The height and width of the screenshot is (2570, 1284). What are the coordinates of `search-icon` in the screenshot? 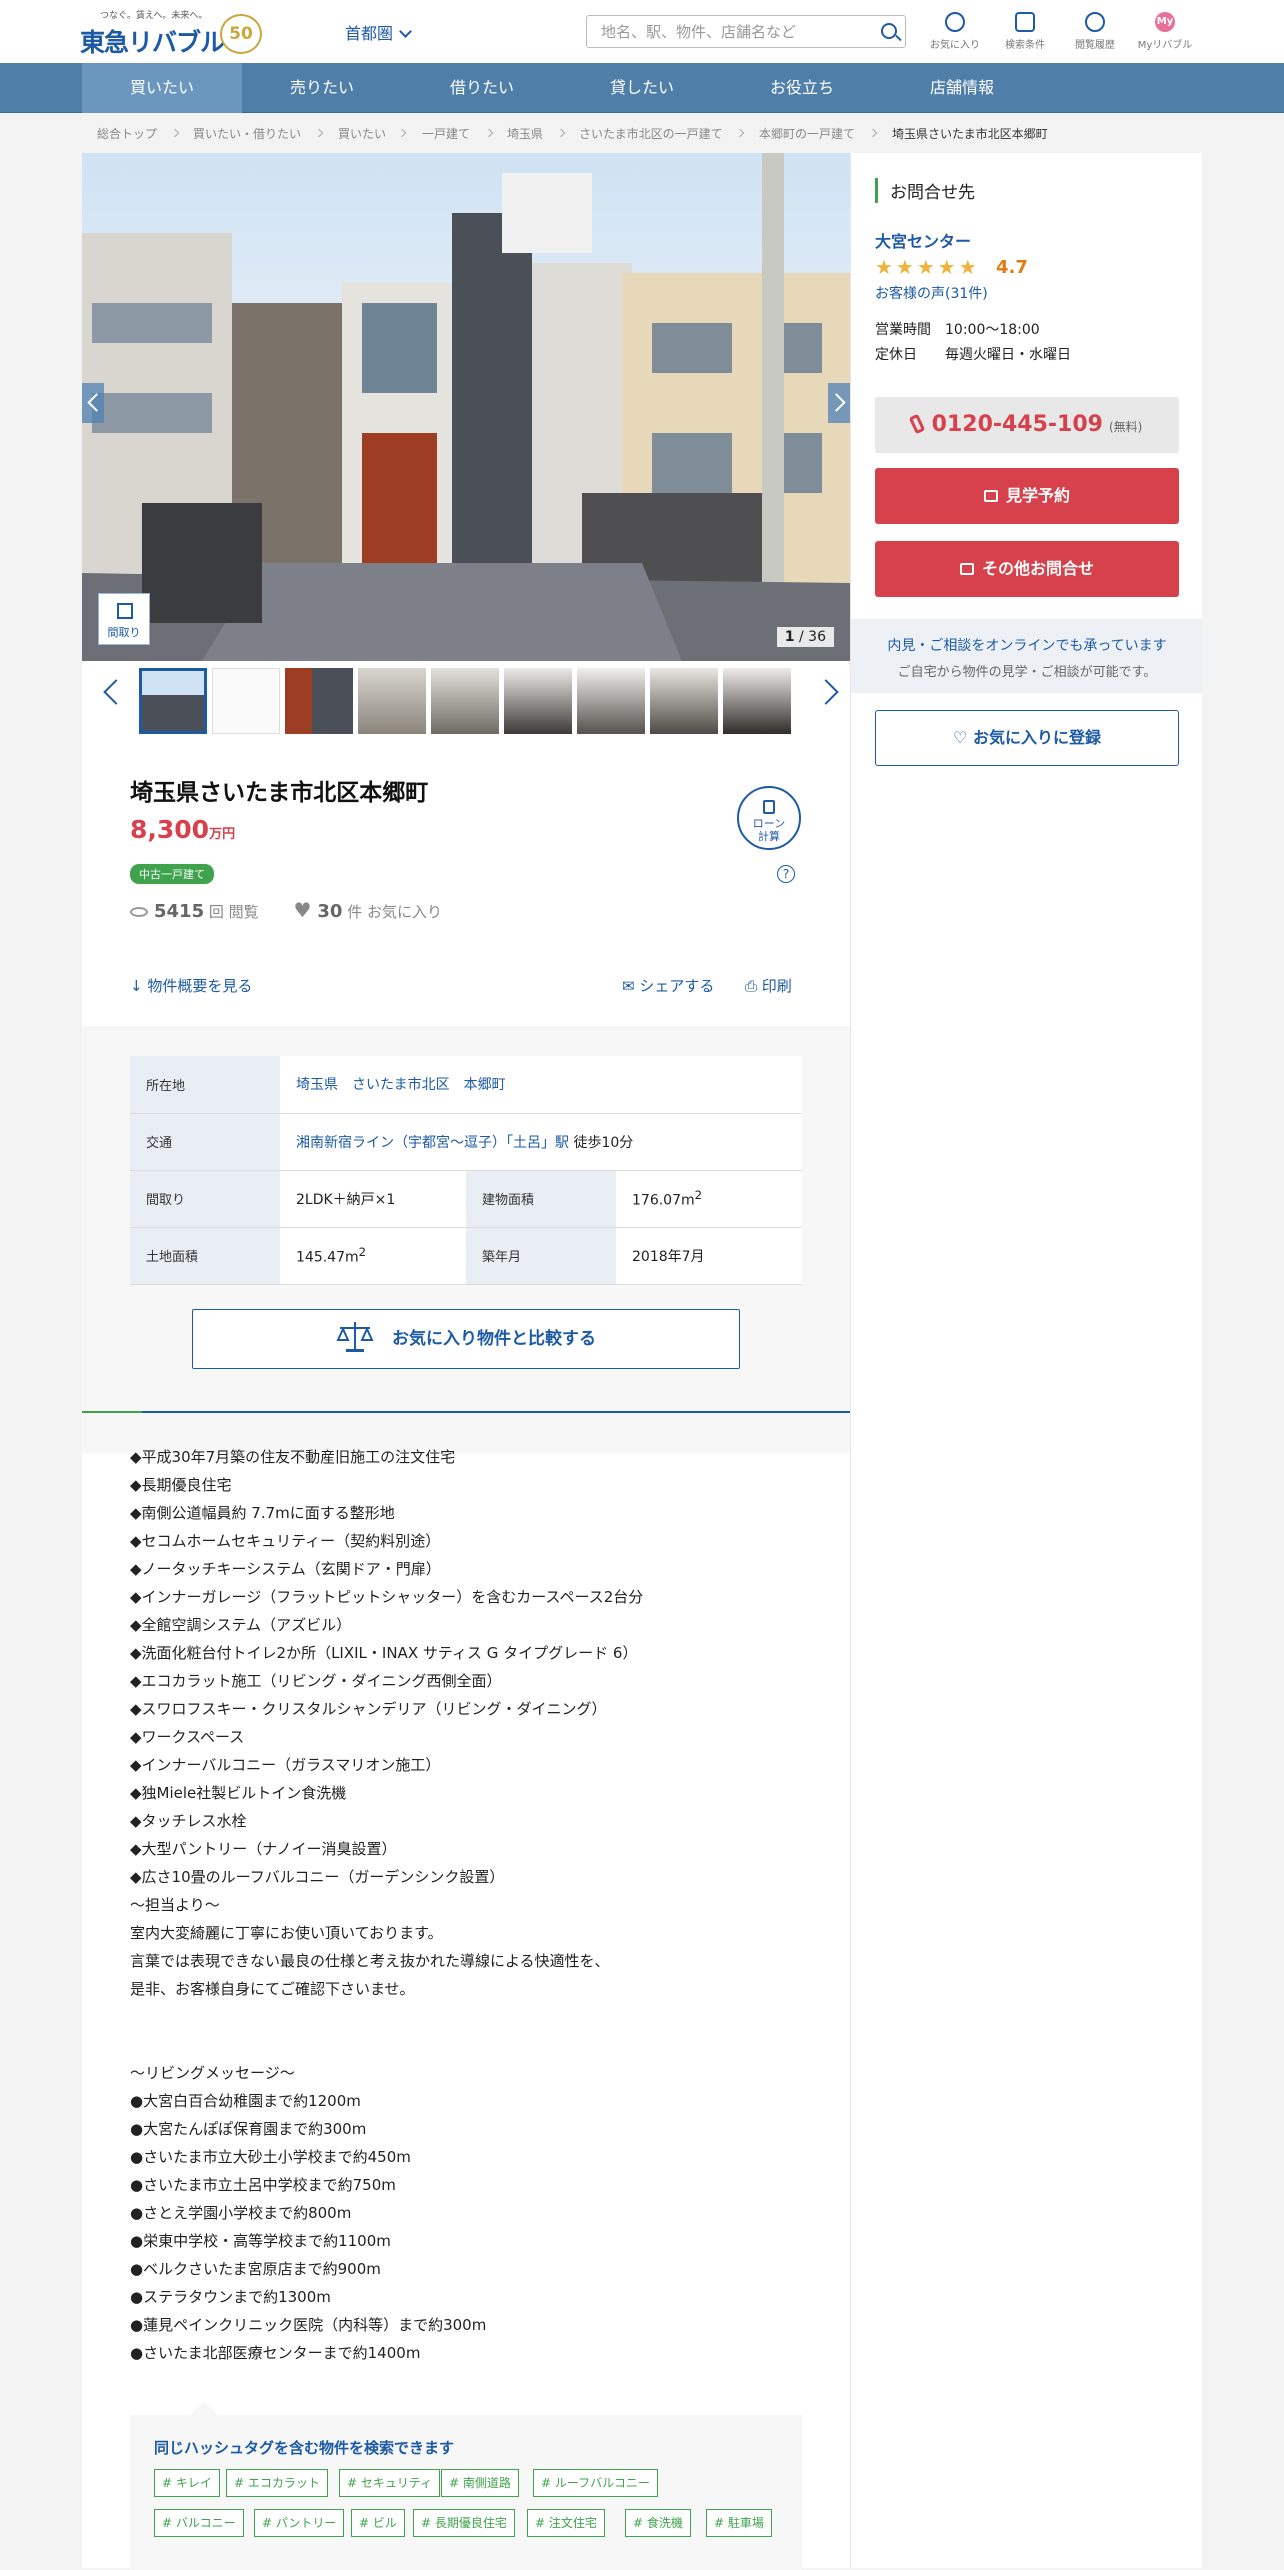 It's located at (889, 31).